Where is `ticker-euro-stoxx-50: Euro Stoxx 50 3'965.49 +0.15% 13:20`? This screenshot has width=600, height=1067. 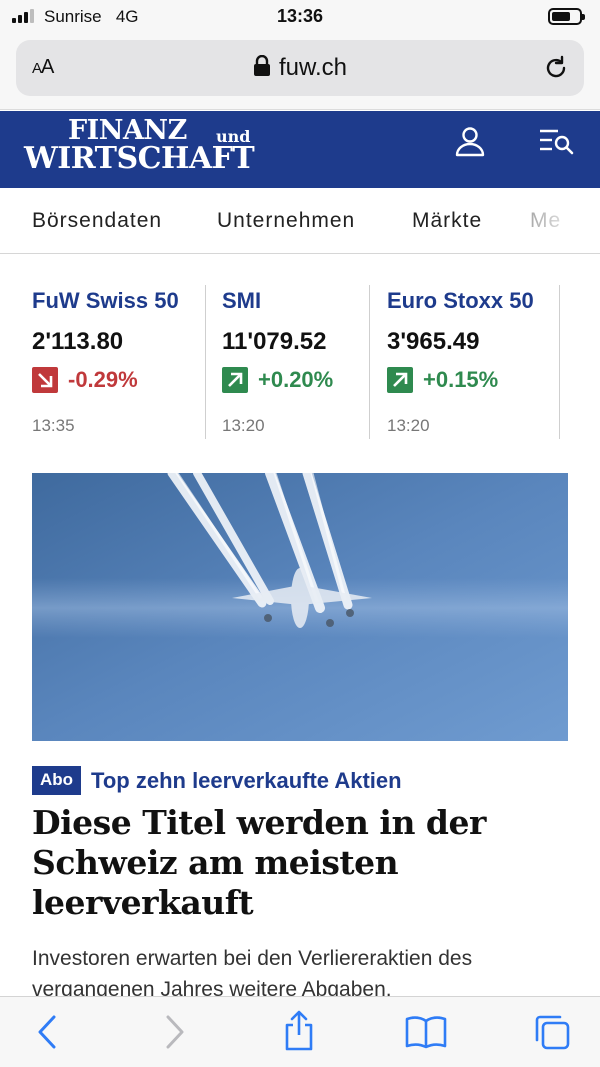 ticker-euro-stoxx-50: Euro Stoxx 50 3'965.49 +0.15% 13:20 is located at coordinates (472, 364).